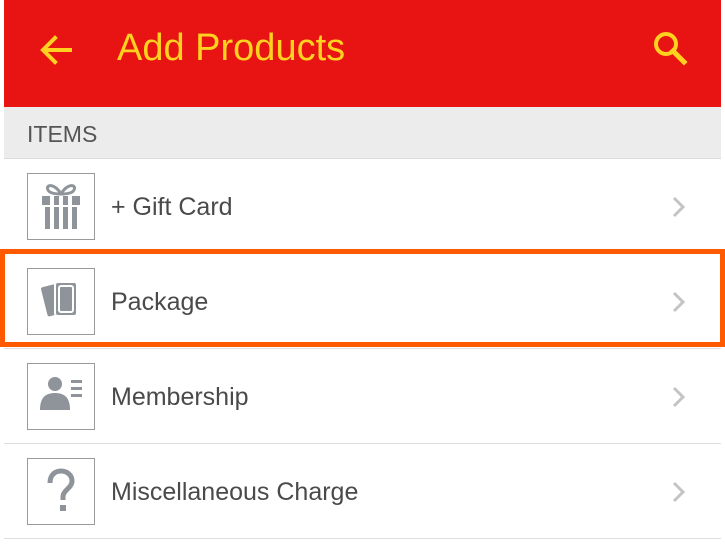 The width and height of the screenshot is (725, 551). I want to click on list-item-label: Miscellaneous Charge, so click(235, 492).